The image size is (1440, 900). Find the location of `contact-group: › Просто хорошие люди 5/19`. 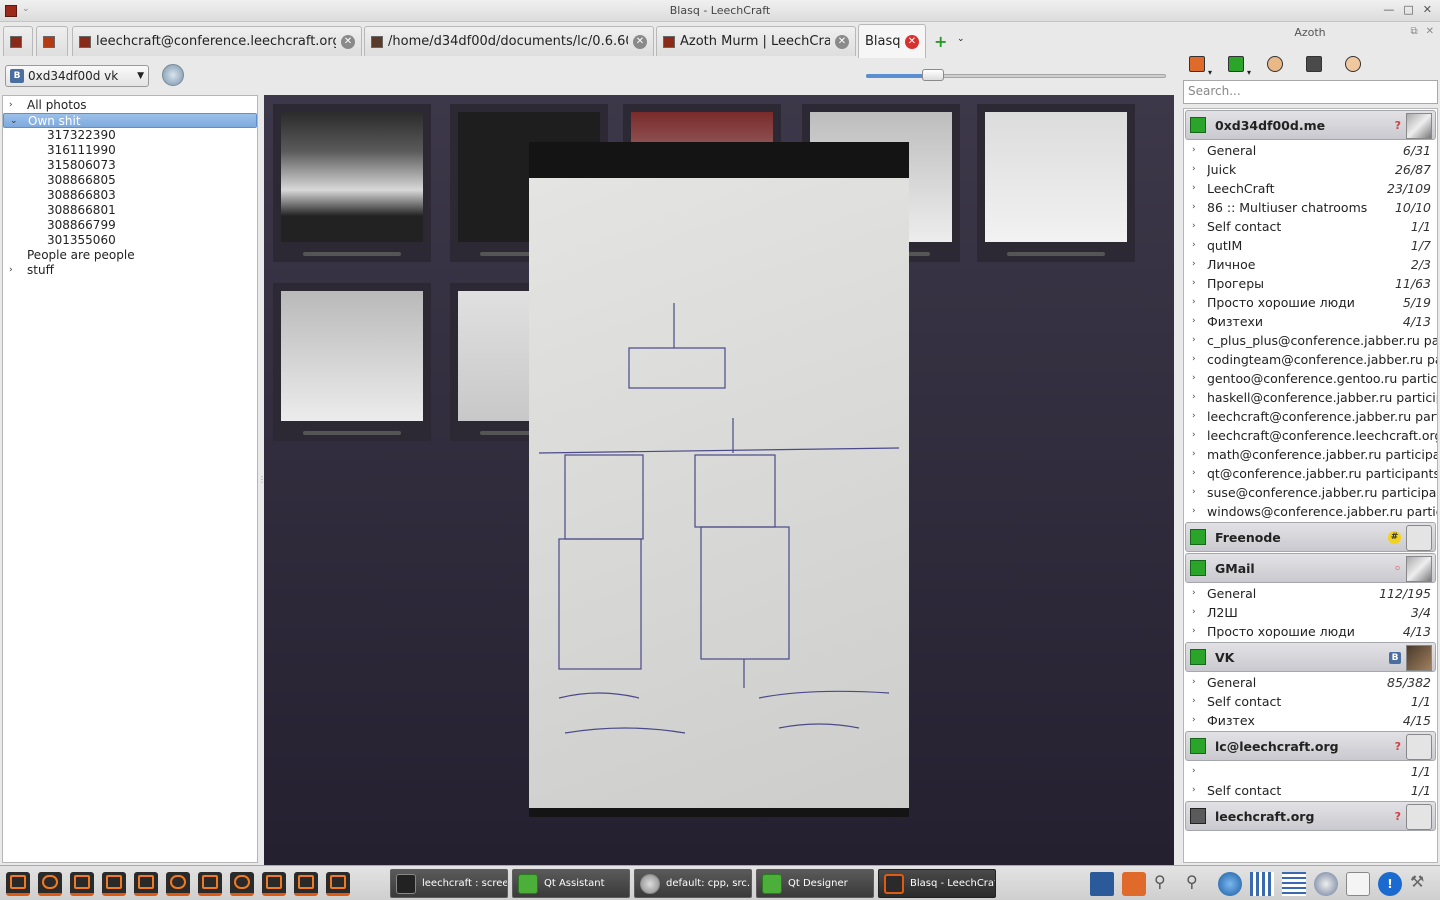

contact-group: › Просто хорошие люди 5/19 is located at coordinates (1310, 302).